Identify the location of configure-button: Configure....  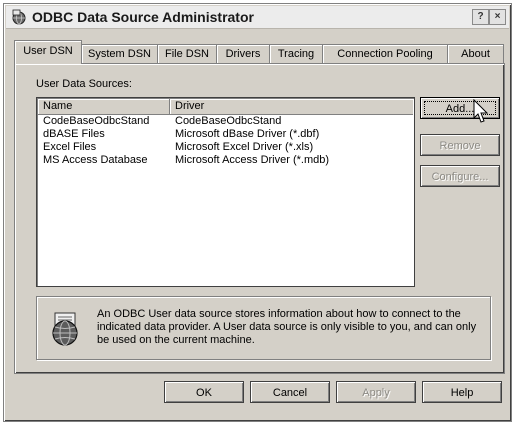
(460, 176).